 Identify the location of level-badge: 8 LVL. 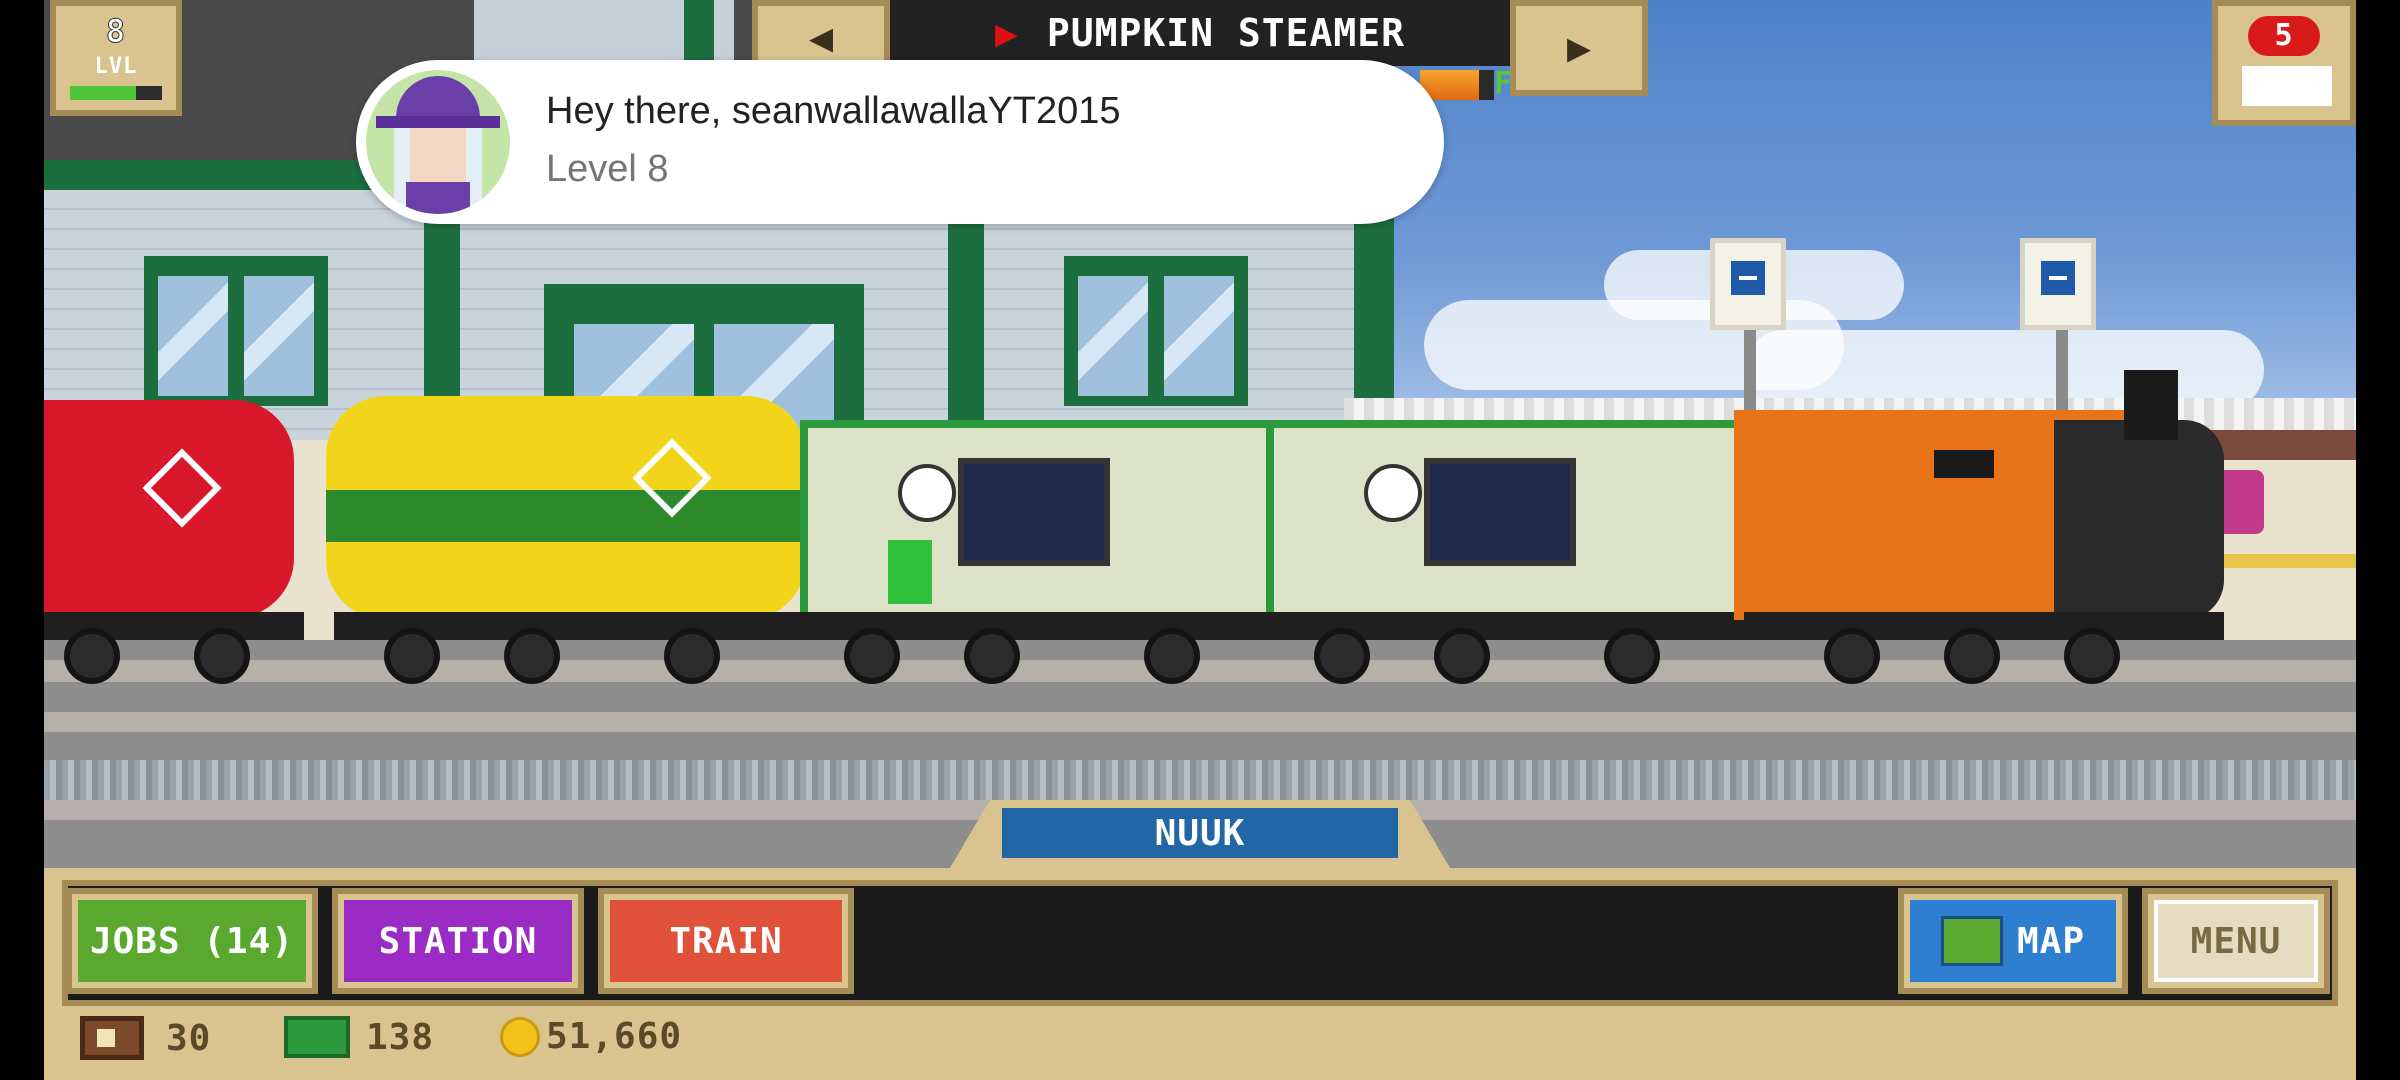
(116, 58).